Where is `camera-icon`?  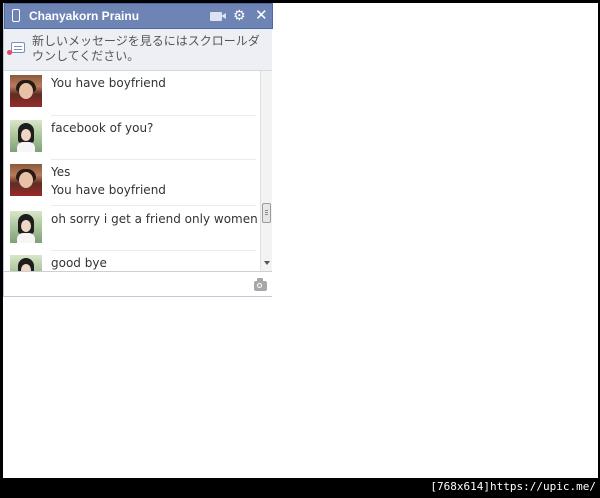 camera-icon is located at coordinates (260, 284).